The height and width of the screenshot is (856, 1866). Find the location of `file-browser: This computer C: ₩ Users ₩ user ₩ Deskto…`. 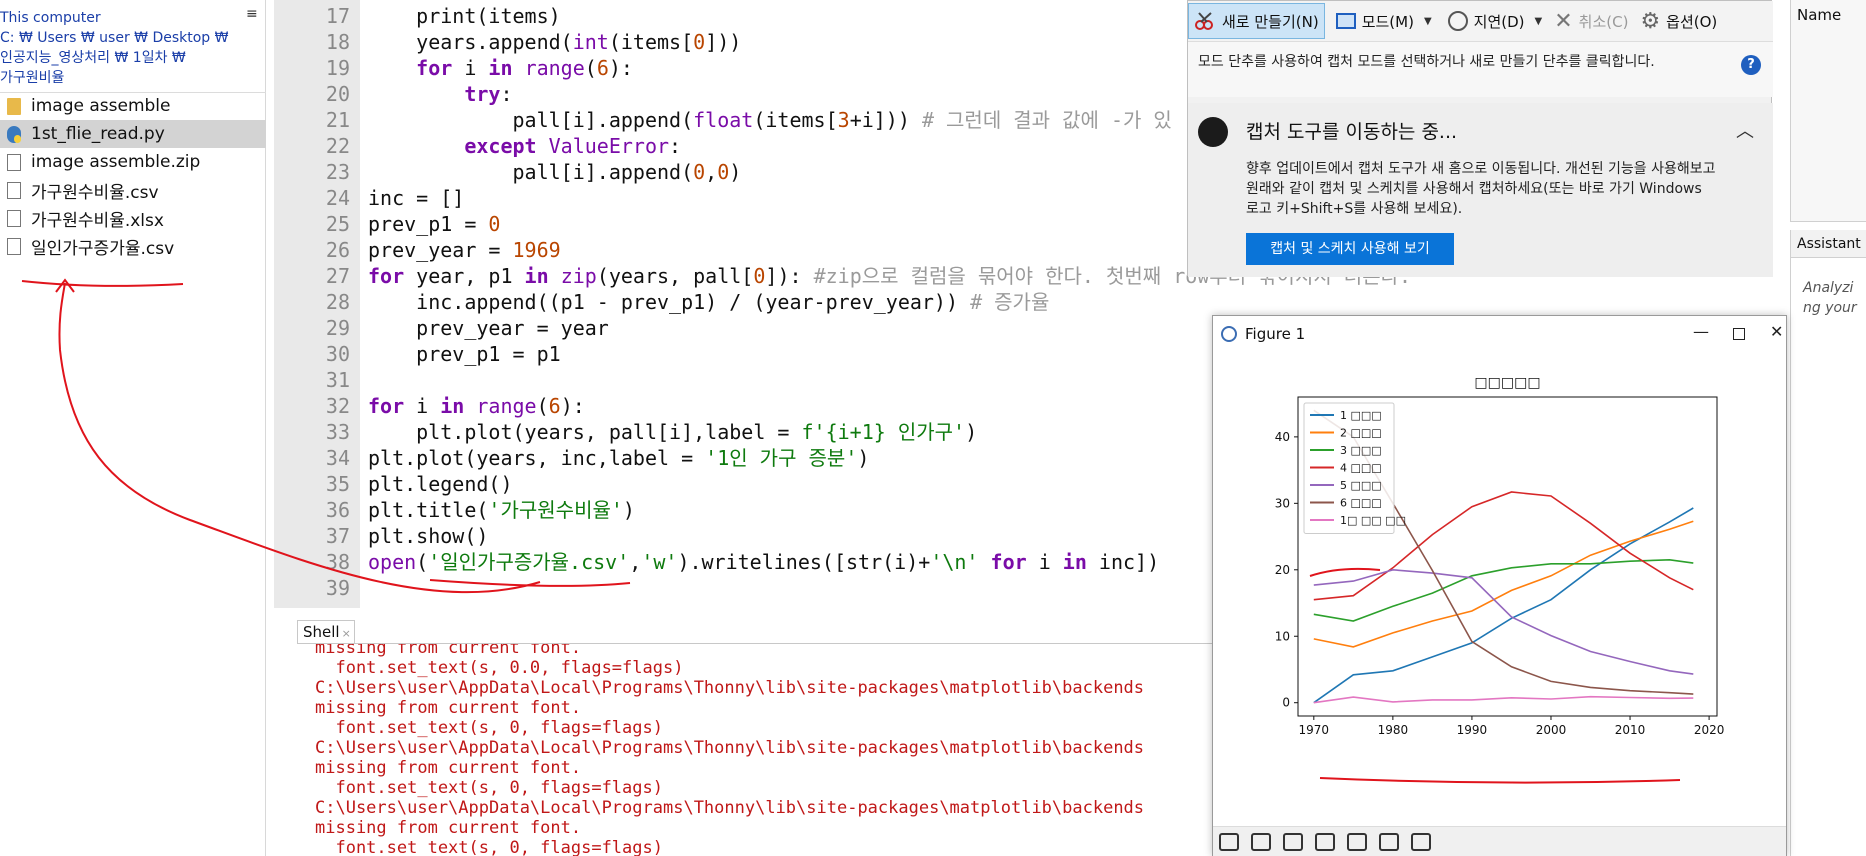

file-browser: This computer C: ₩ Users ₩ user ₩ Deskto… is located at coordinates (133, 428).